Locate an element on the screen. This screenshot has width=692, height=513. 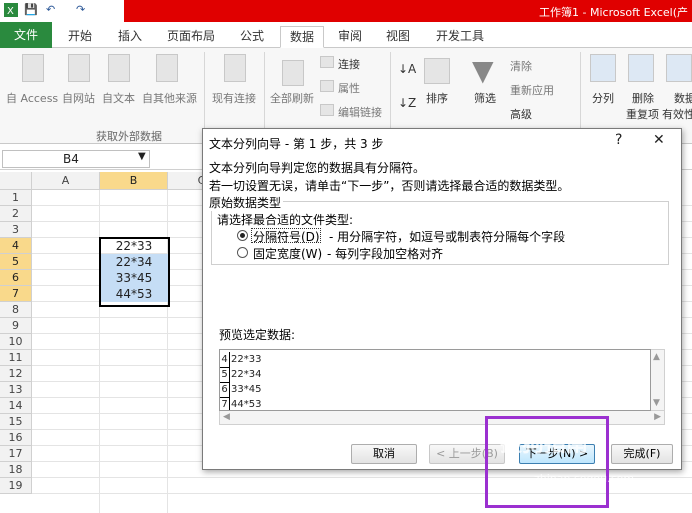
tab-formulas: 公式 is located at coordinates (252, 37).